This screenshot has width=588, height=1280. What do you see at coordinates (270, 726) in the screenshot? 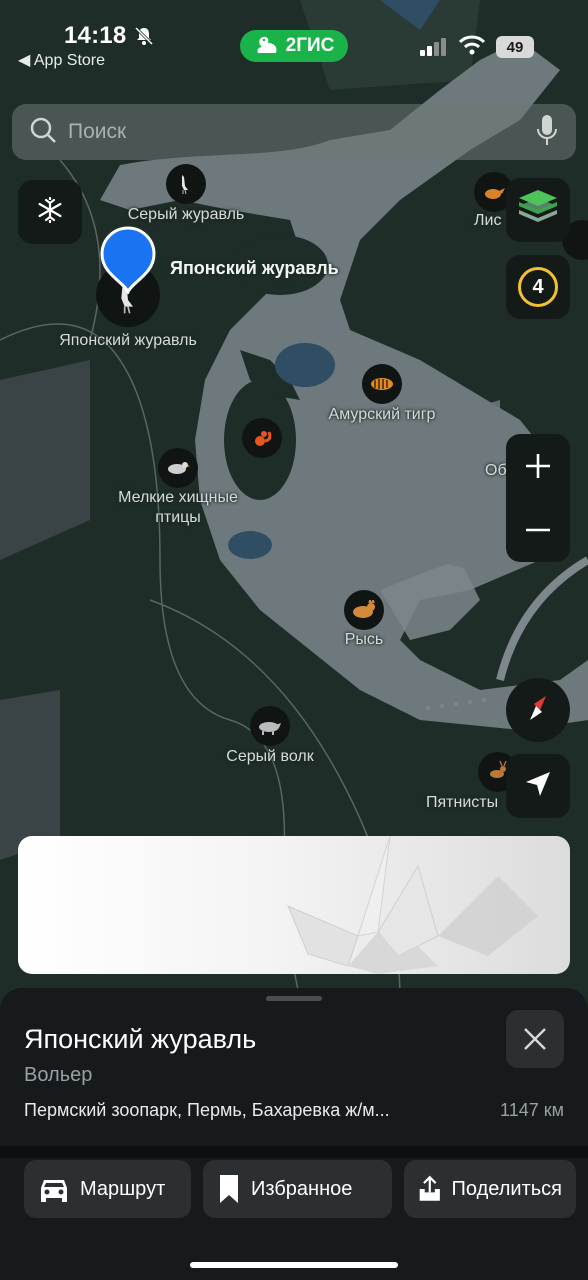
I see `wolf-poi-icon` at bounding box center [270, 726].